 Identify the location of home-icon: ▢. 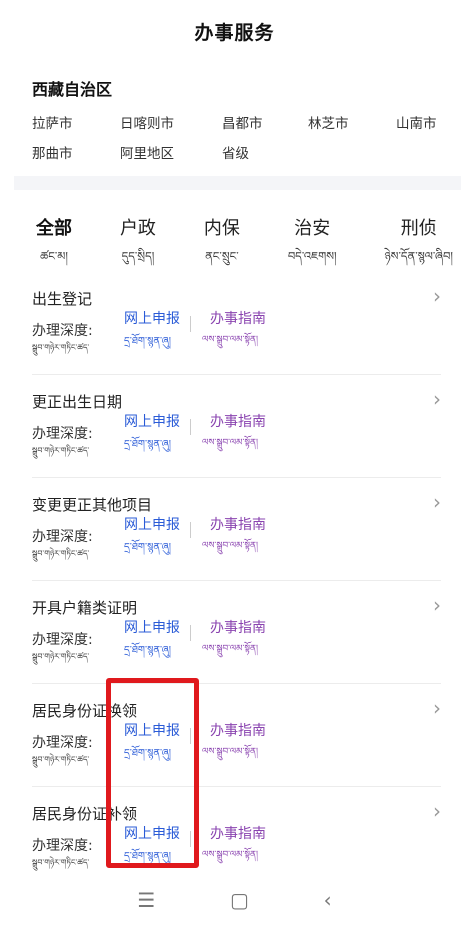
(239, 900).